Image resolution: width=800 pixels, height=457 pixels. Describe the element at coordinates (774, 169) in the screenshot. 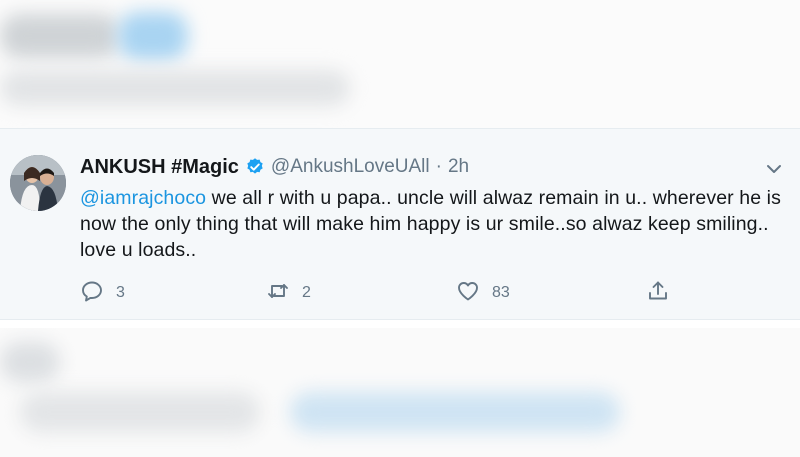

I see `chevron-down-icon` at that location.